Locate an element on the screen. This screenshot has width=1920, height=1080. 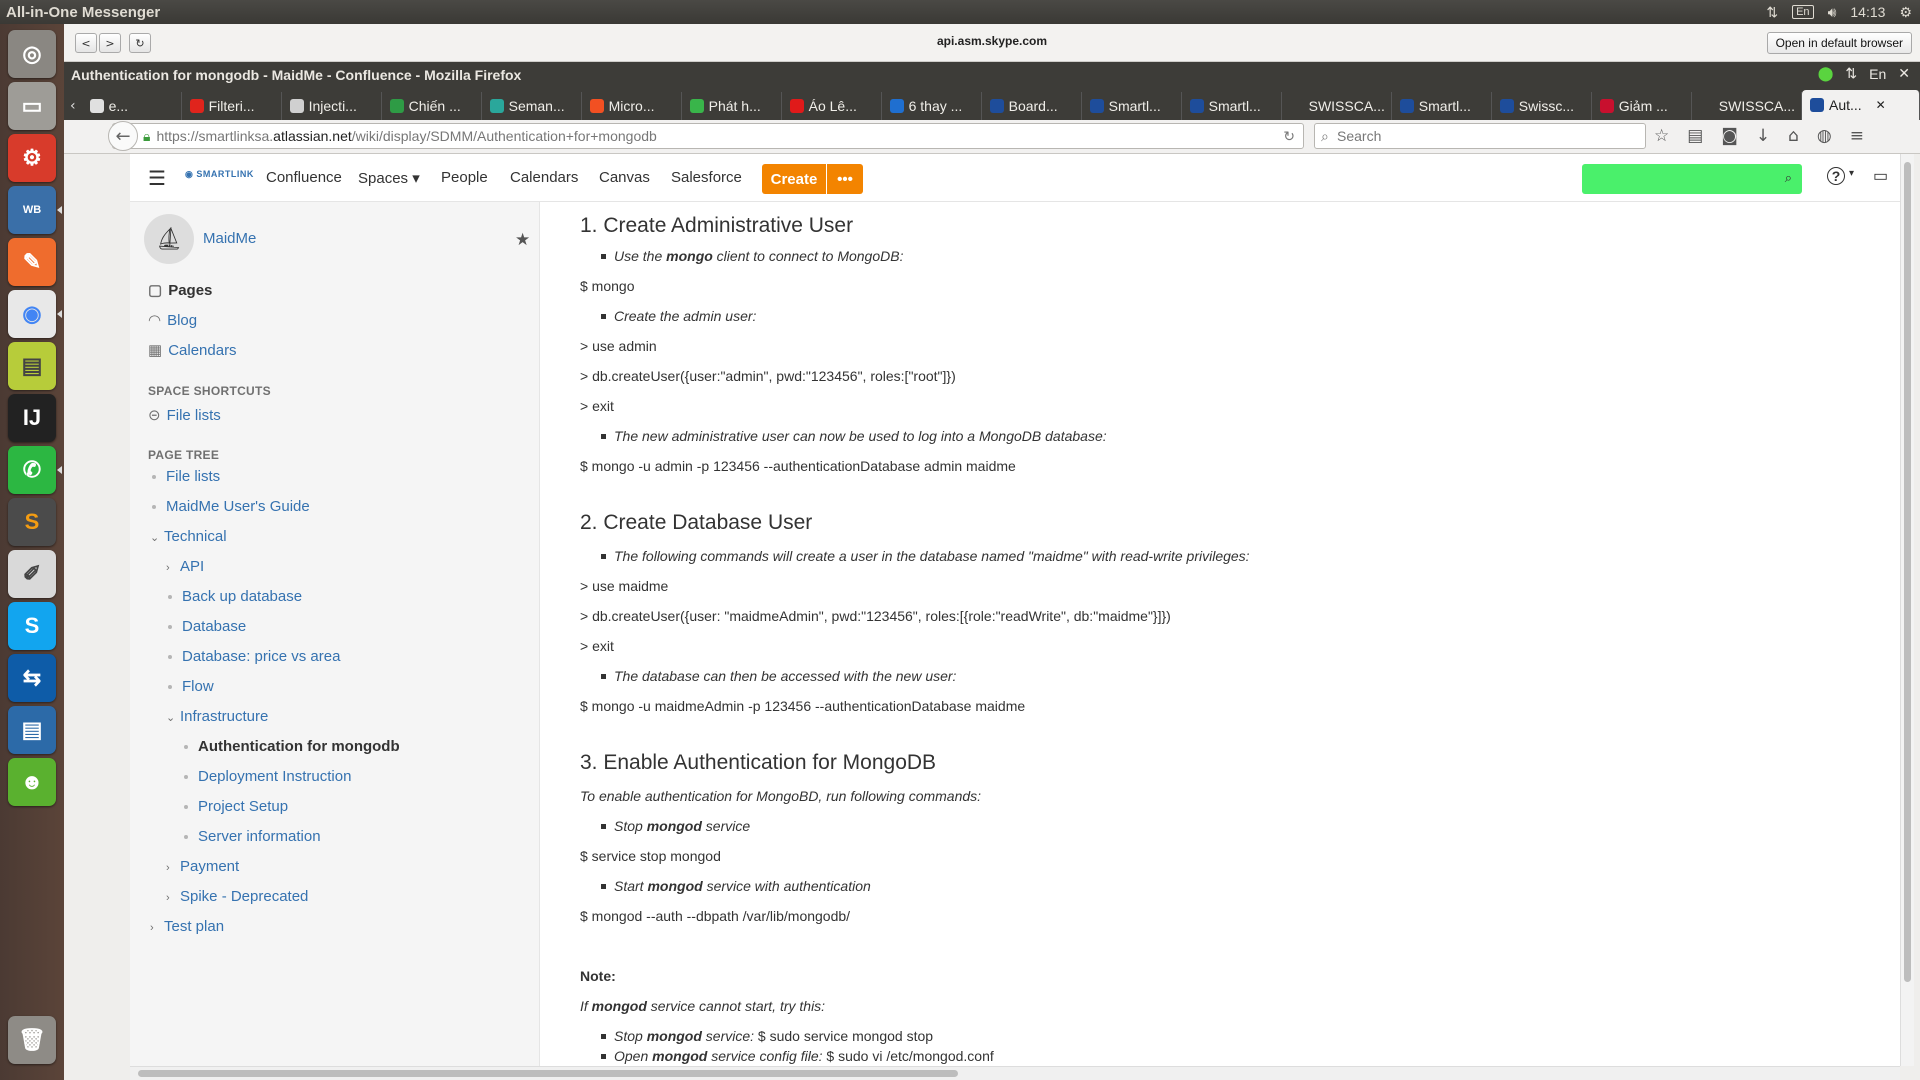
tree-item: › Test plan is located at coordinates (187, 926).